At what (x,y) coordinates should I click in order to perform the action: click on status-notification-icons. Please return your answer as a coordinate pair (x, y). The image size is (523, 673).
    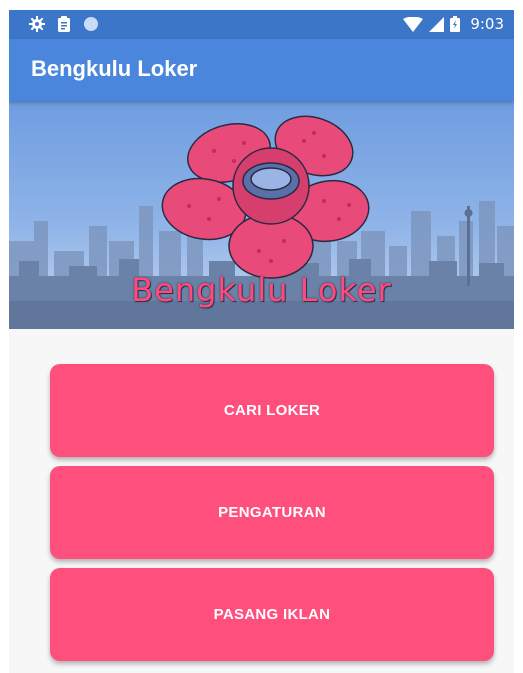
    Looking at the image, I should click on (64, 24).